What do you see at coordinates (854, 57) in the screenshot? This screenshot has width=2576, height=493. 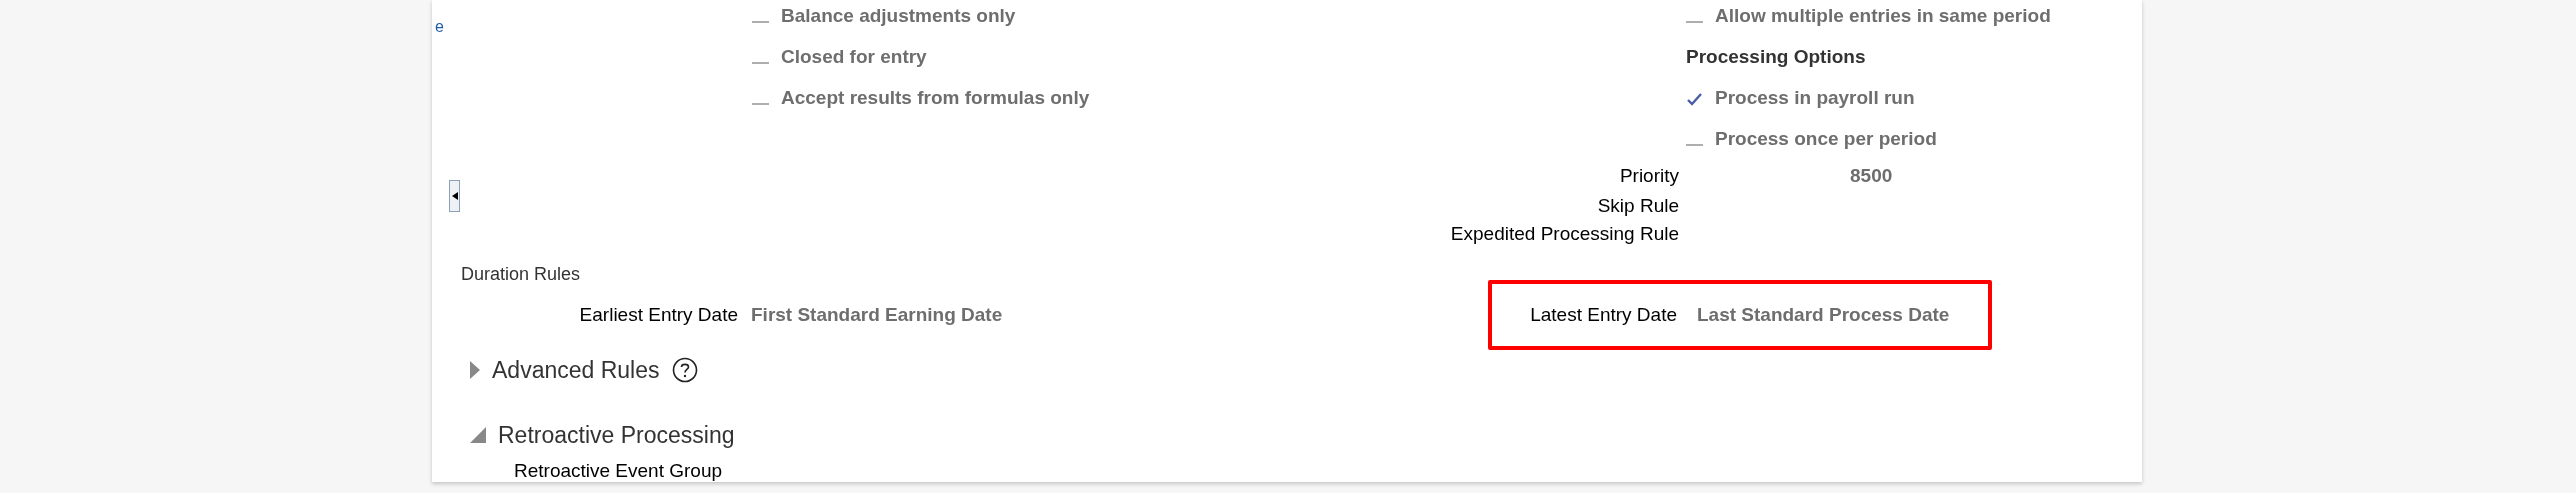 I see `option-label: Closed for entry` at bounding box center [854, 57].